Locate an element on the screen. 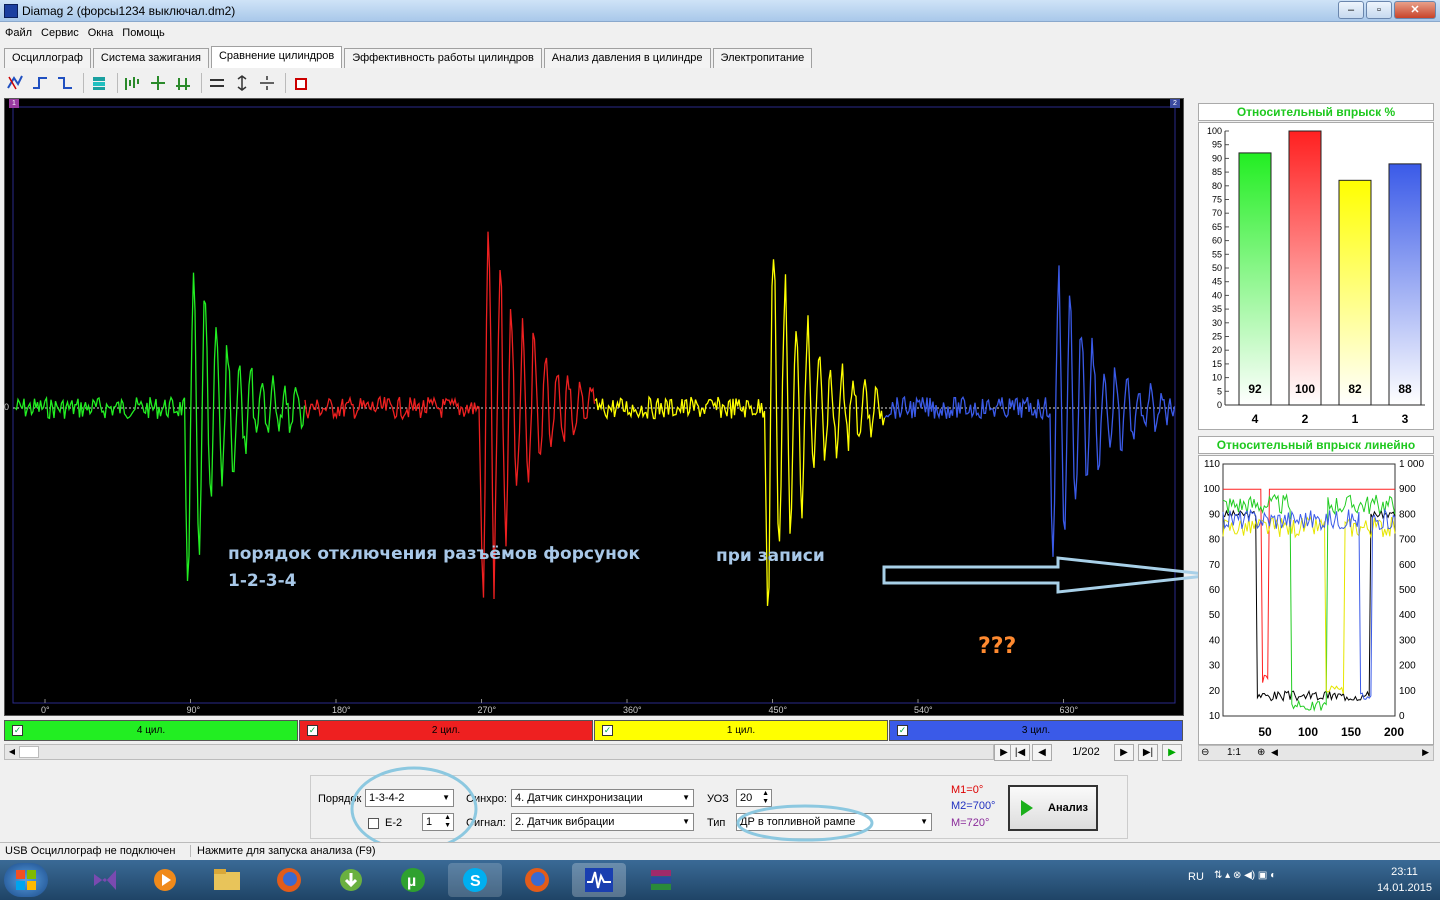 The width and height of the screenshot is (1440, 900). diamag-icon is located at coordinates (599, 880).